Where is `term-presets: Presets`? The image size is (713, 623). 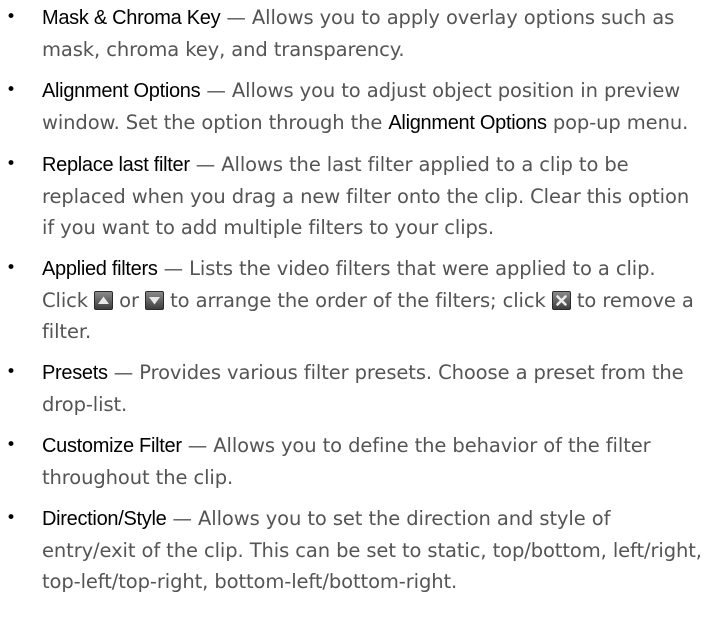
term-presets: Presets is located at coordinates (75, 373).